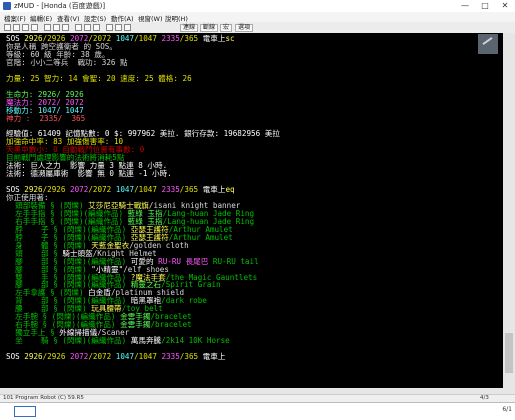 The image size is (515, 420). What do you see at coordinates (32, 341) in the screenshot?
I see `terminal-text: 坐 騎` at bounding box center [32, 341].